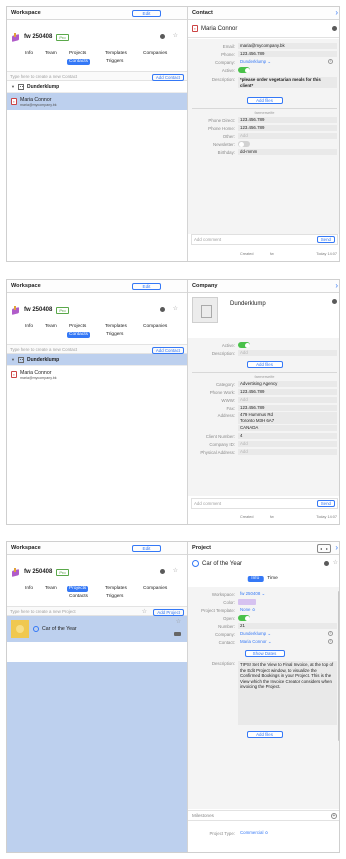 Image resolution: width=346 pixels, height=859 pixels. What do you see at coordinates (287, 136) in the screenshot?
I see `other-field: Add` at bounding box center [287, 136].